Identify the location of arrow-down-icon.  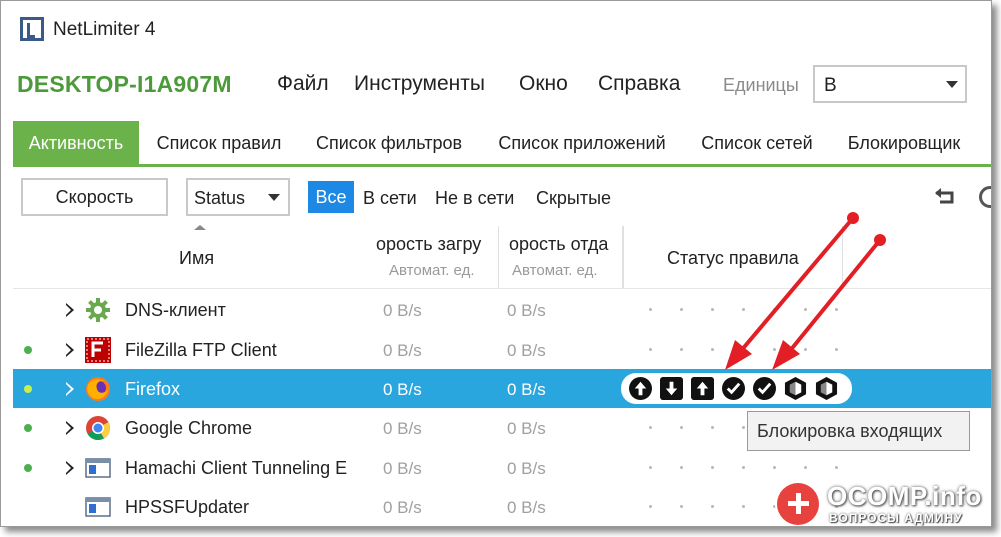
(671, 388).